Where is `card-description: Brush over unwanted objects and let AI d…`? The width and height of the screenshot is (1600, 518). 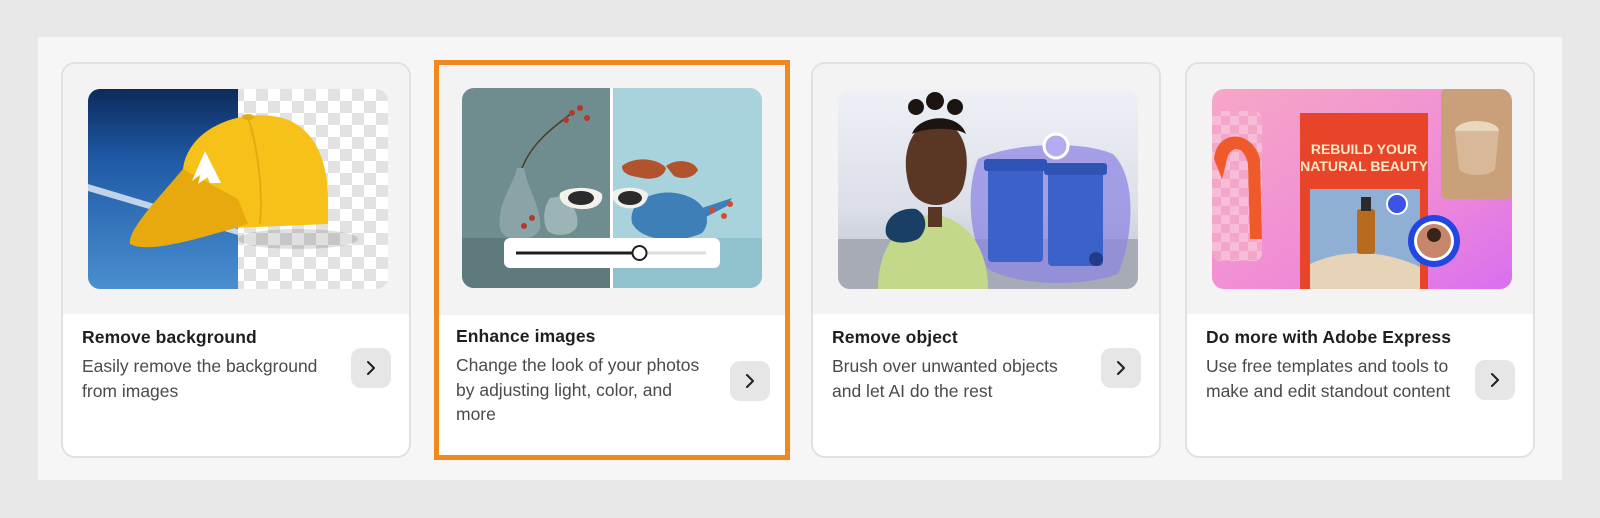 card-description: Brush over unwanted objects and let AI d… is located at coordinates (945, 378).